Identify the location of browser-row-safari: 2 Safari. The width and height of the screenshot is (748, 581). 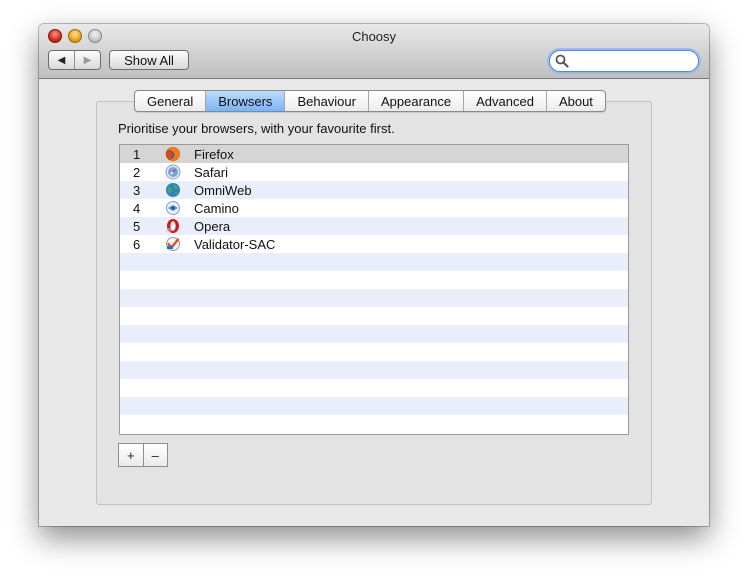
(374, 172).